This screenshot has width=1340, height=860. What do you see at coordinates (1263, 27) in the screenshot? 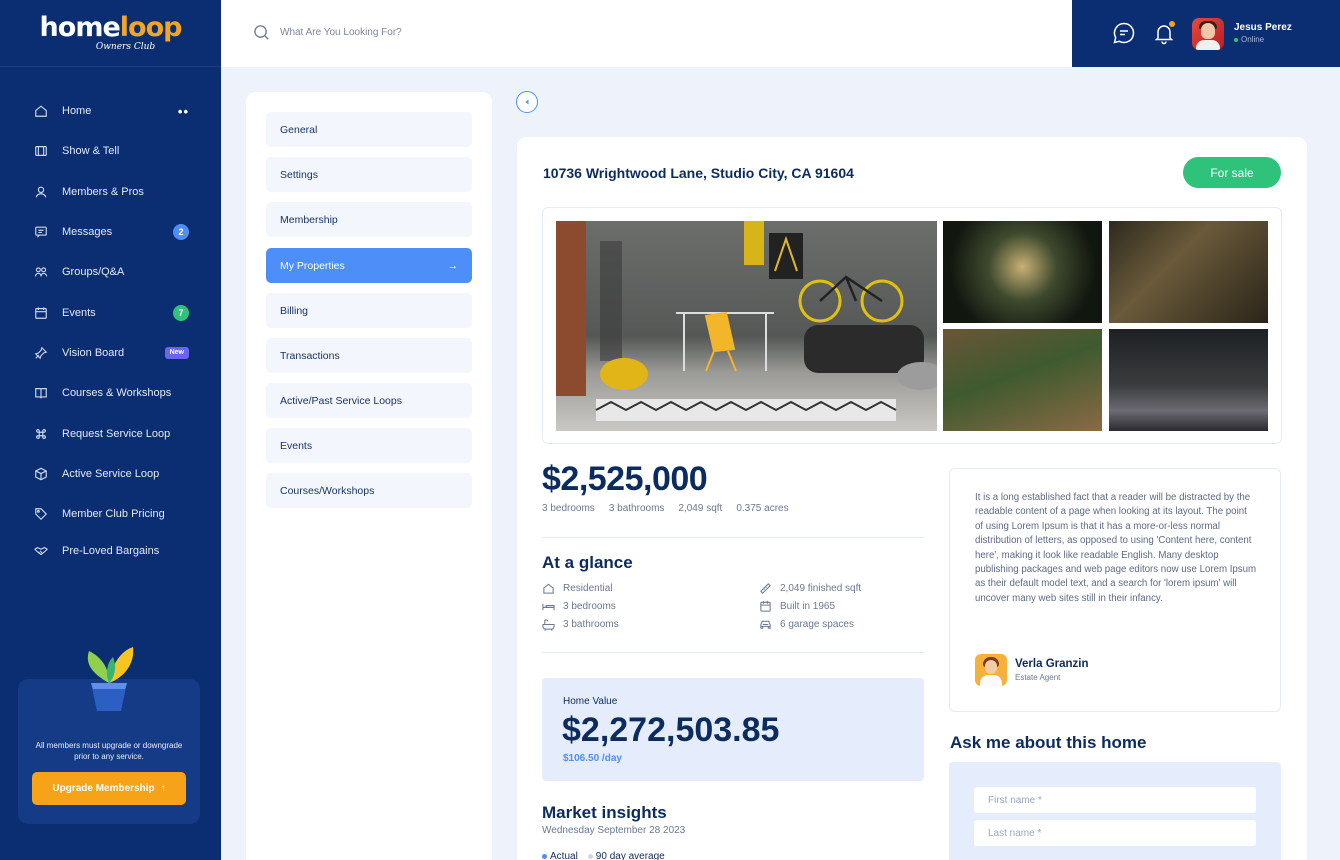
I see `user-name: Jesus Perez` at bounding box center [1263, 27].